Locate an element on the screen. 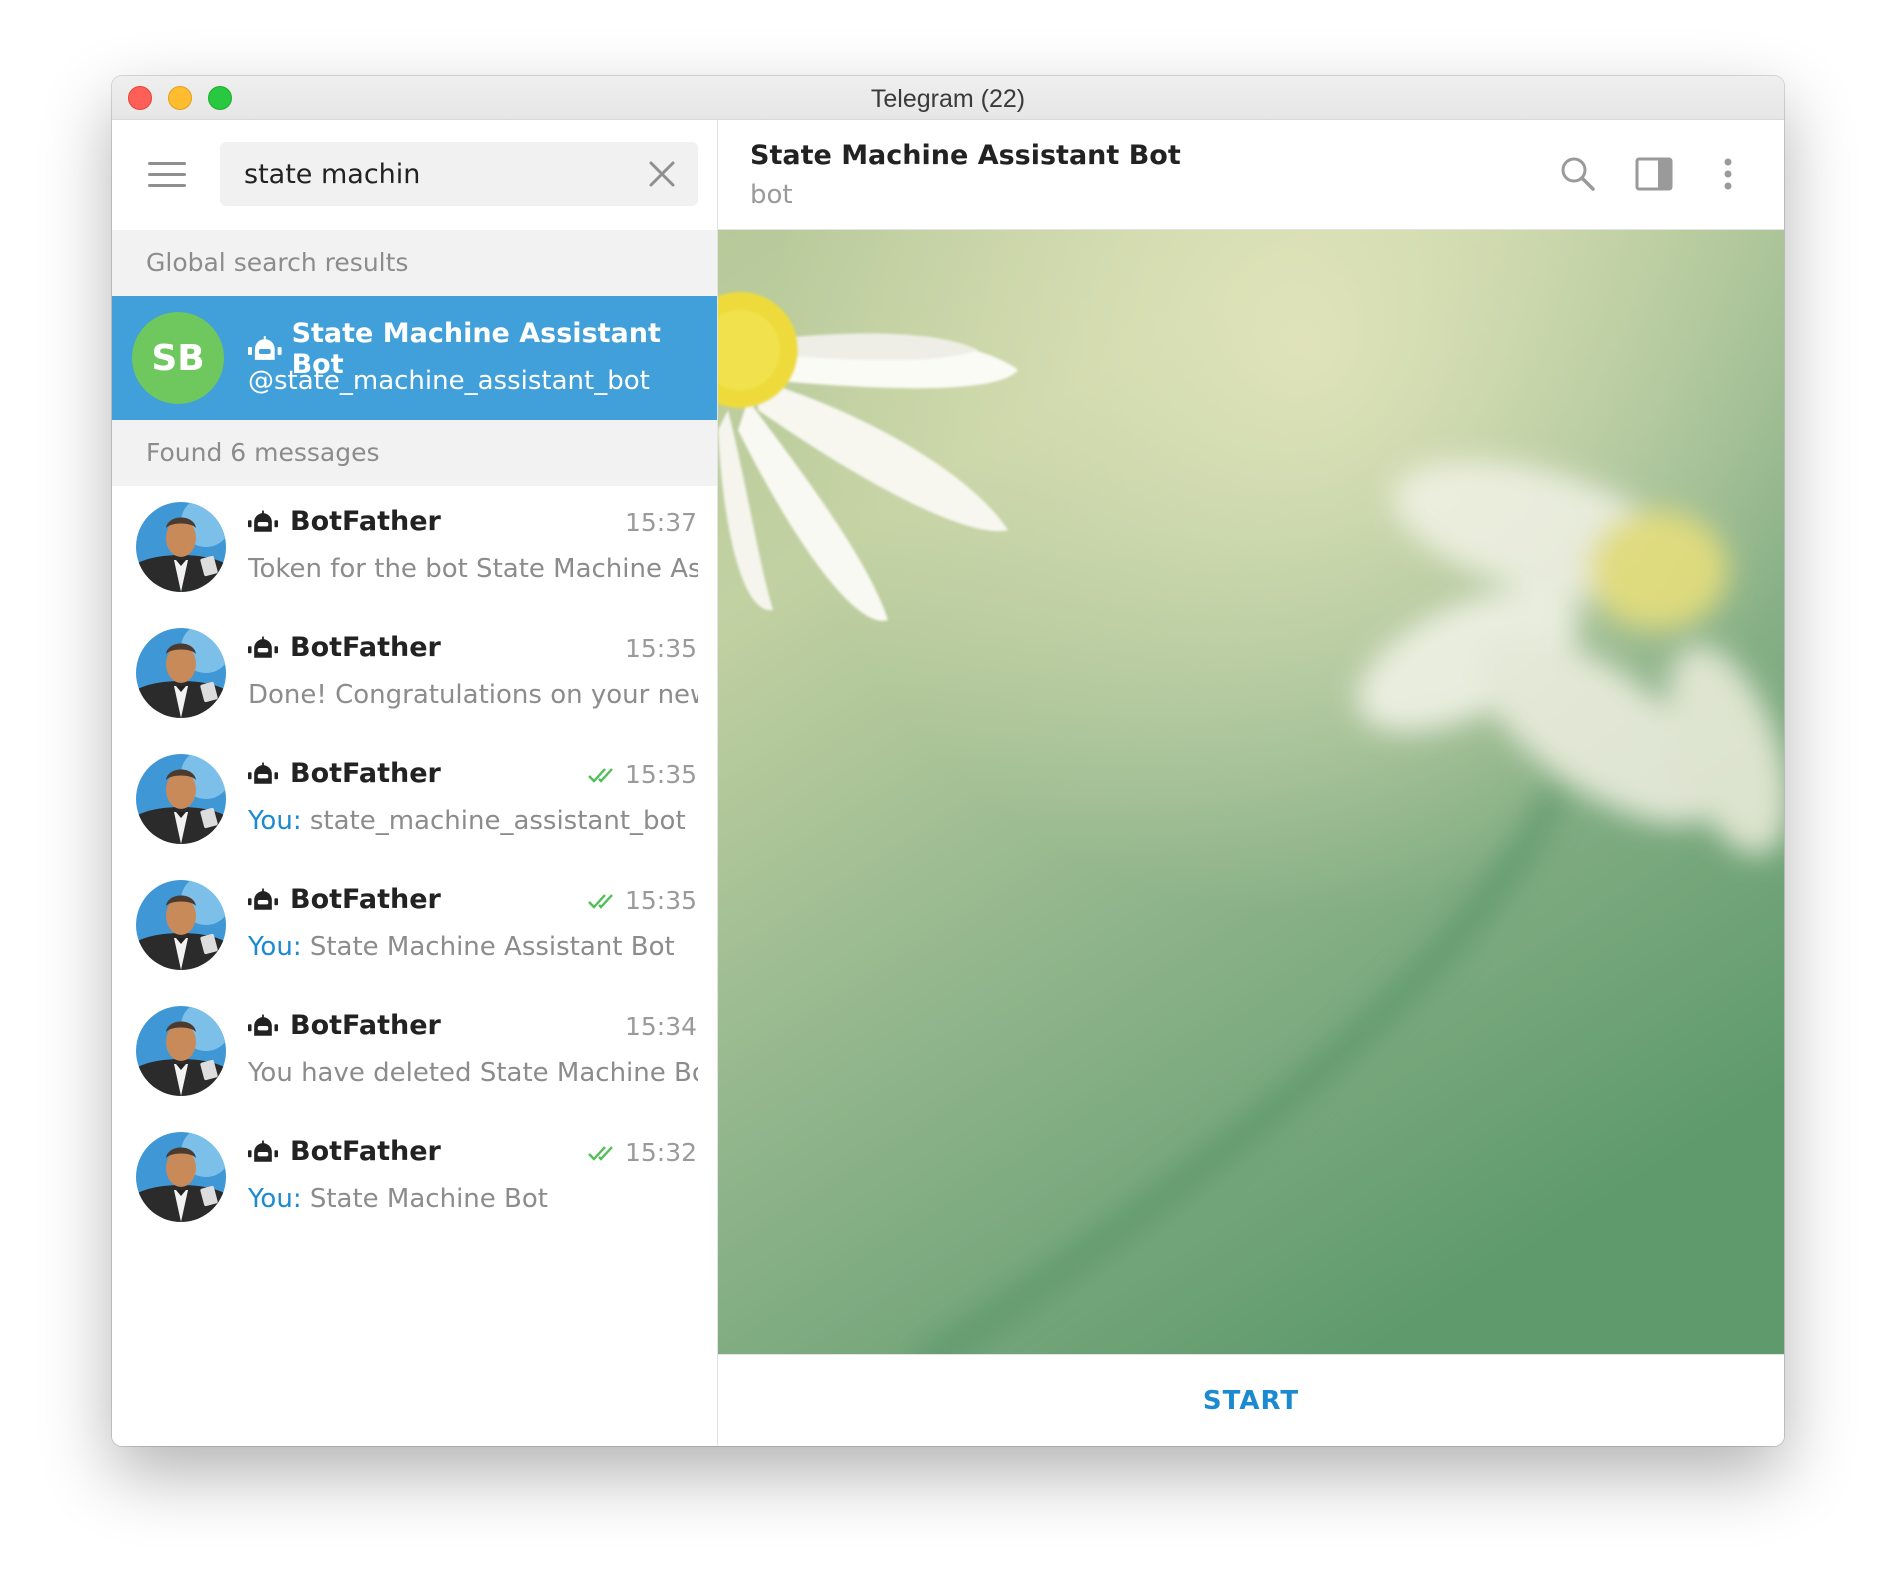  search-header is located at coordinates (414, 175).